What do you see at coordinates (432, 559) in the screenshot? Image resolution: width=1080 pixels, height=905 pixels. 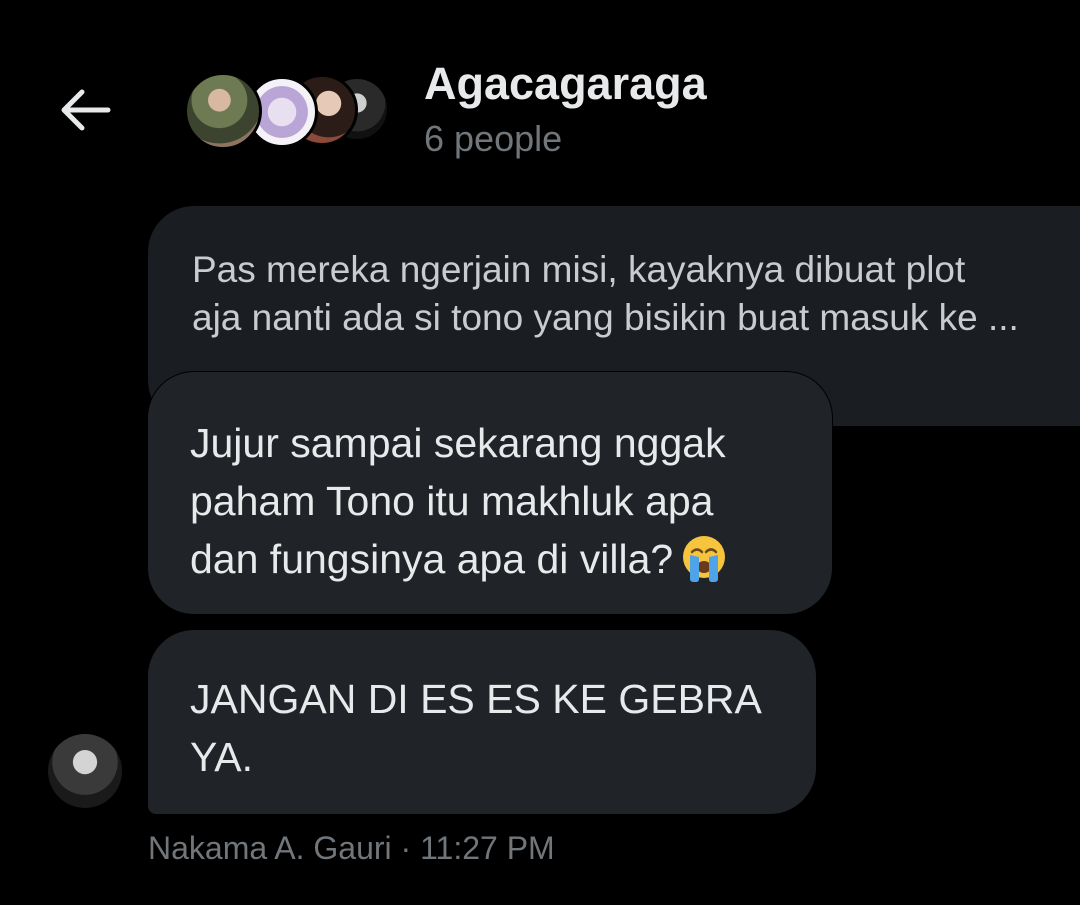 I see `message-line-text: dan fungsinya apa di villa?` at bounding box center [432, 559].